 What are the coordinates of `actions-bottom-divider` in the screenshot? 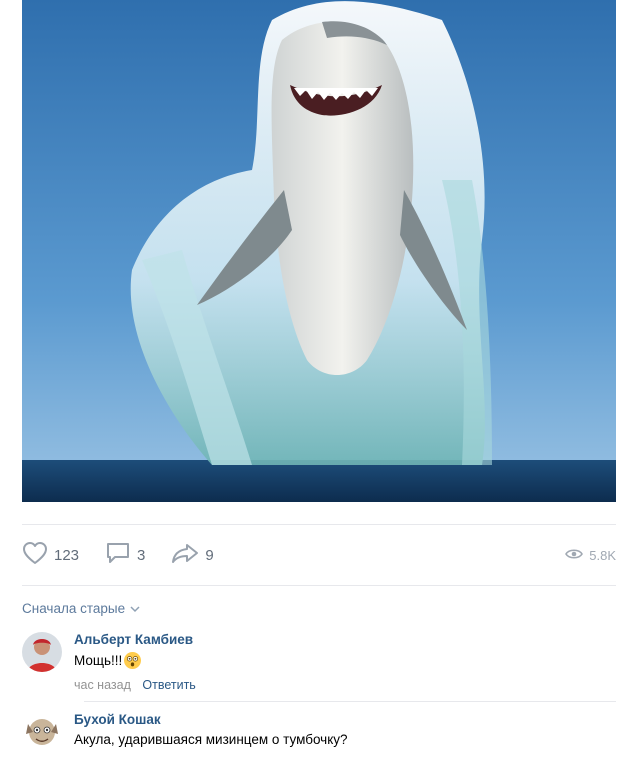 It's located at (319, 585).